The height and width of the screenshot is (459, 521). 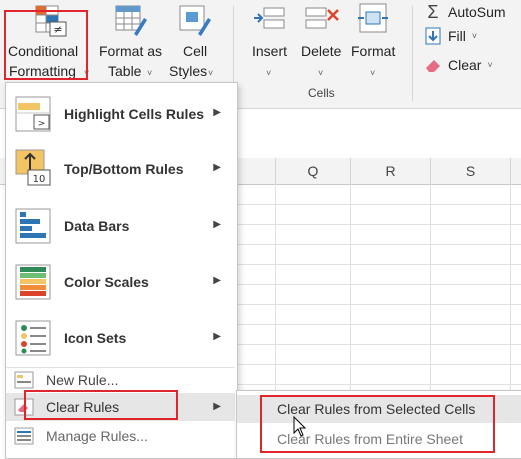 What do you see at coordinates (131, 42) in the screenshot?
I see `format-as-table-button: Format as Table ˅` at bounding box center [131, 42].